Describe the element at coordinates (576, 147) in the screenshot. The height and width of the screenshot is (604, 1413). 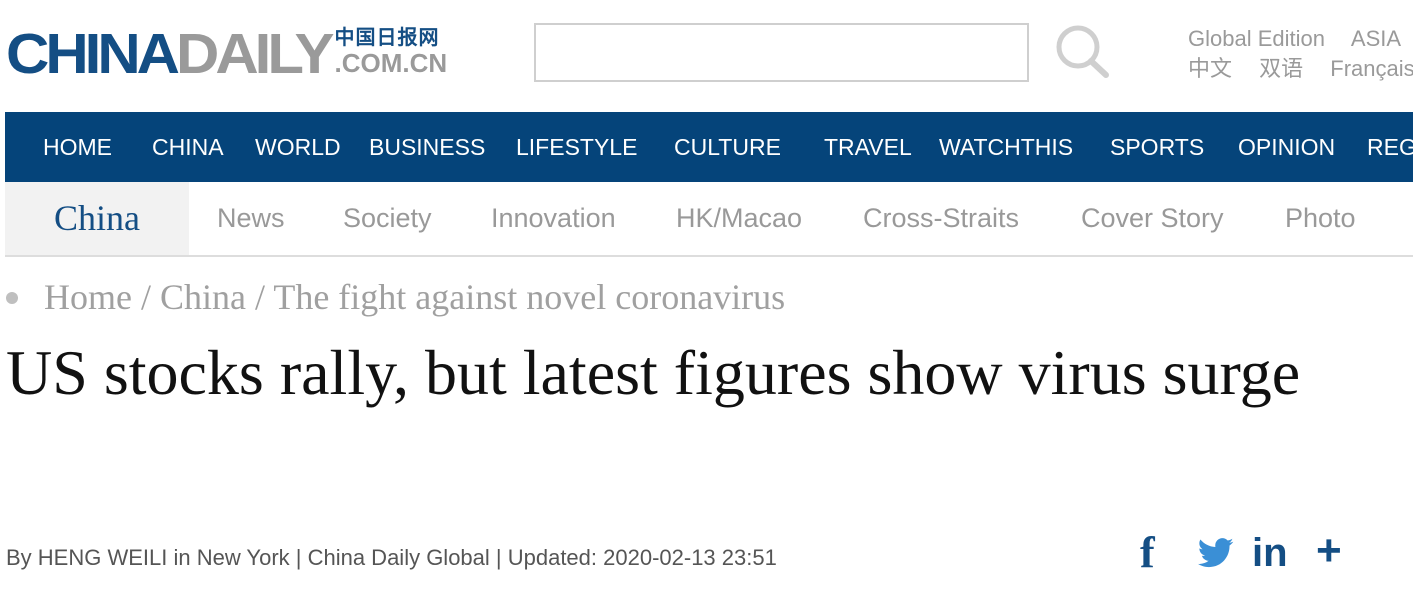
I see `nav-item-lifestyle: LIFESTYLE` at that location.